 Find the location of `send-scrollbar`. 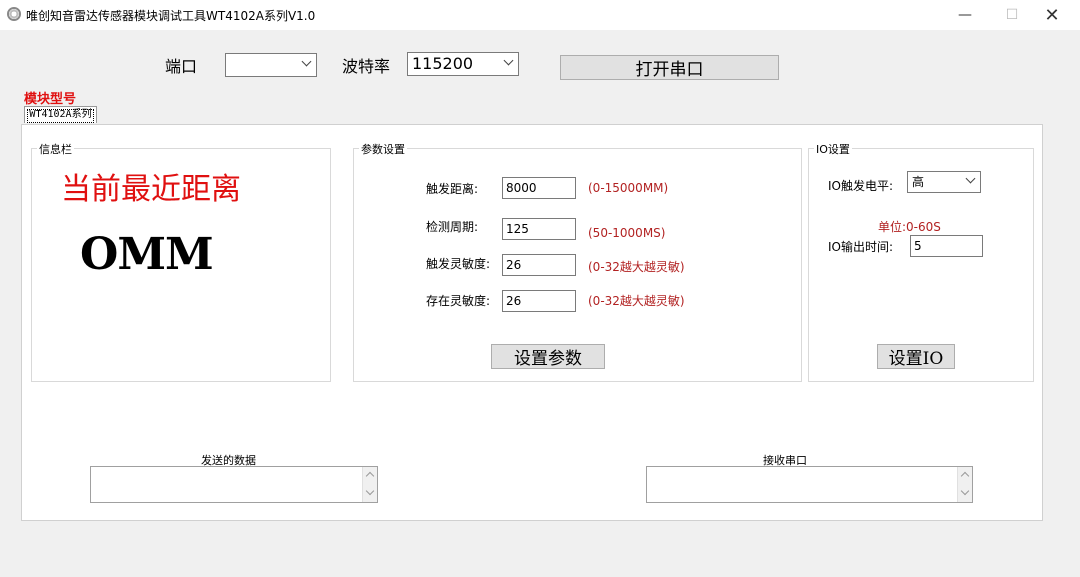

send-scrollbar is located at coordinates (369, 484).